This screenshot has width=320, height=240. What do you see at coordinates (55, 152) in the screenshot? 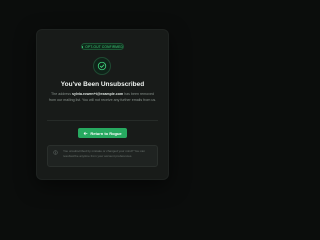
I see `info-icon` at bounding box center [55, 152].